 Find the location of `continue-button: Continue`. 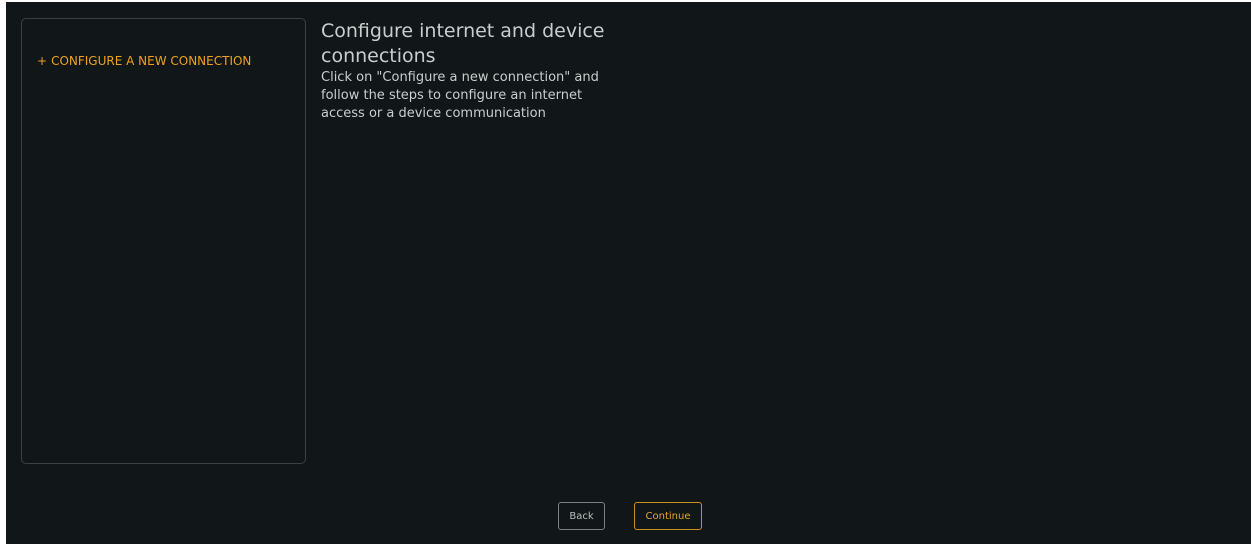

continue-button: Continue is located at coordinates (668, 516).